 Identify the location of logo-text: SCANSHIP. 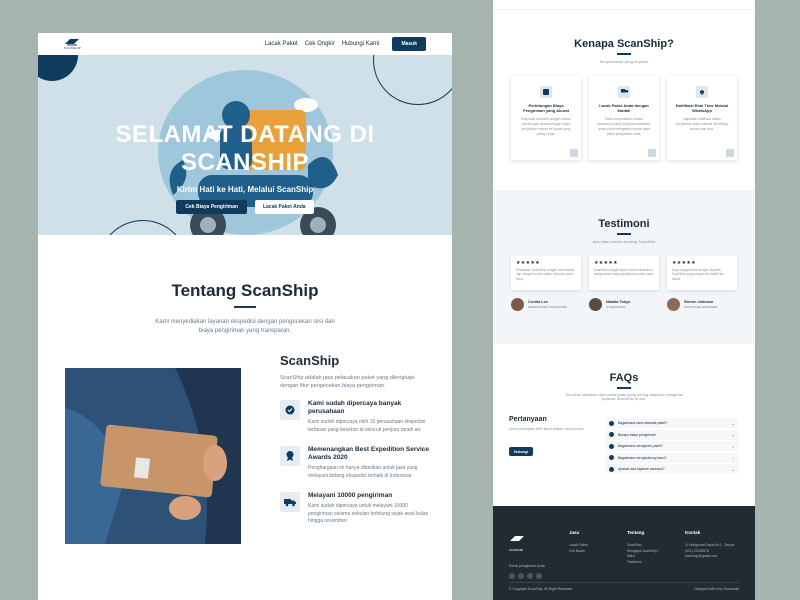
(72, 48).